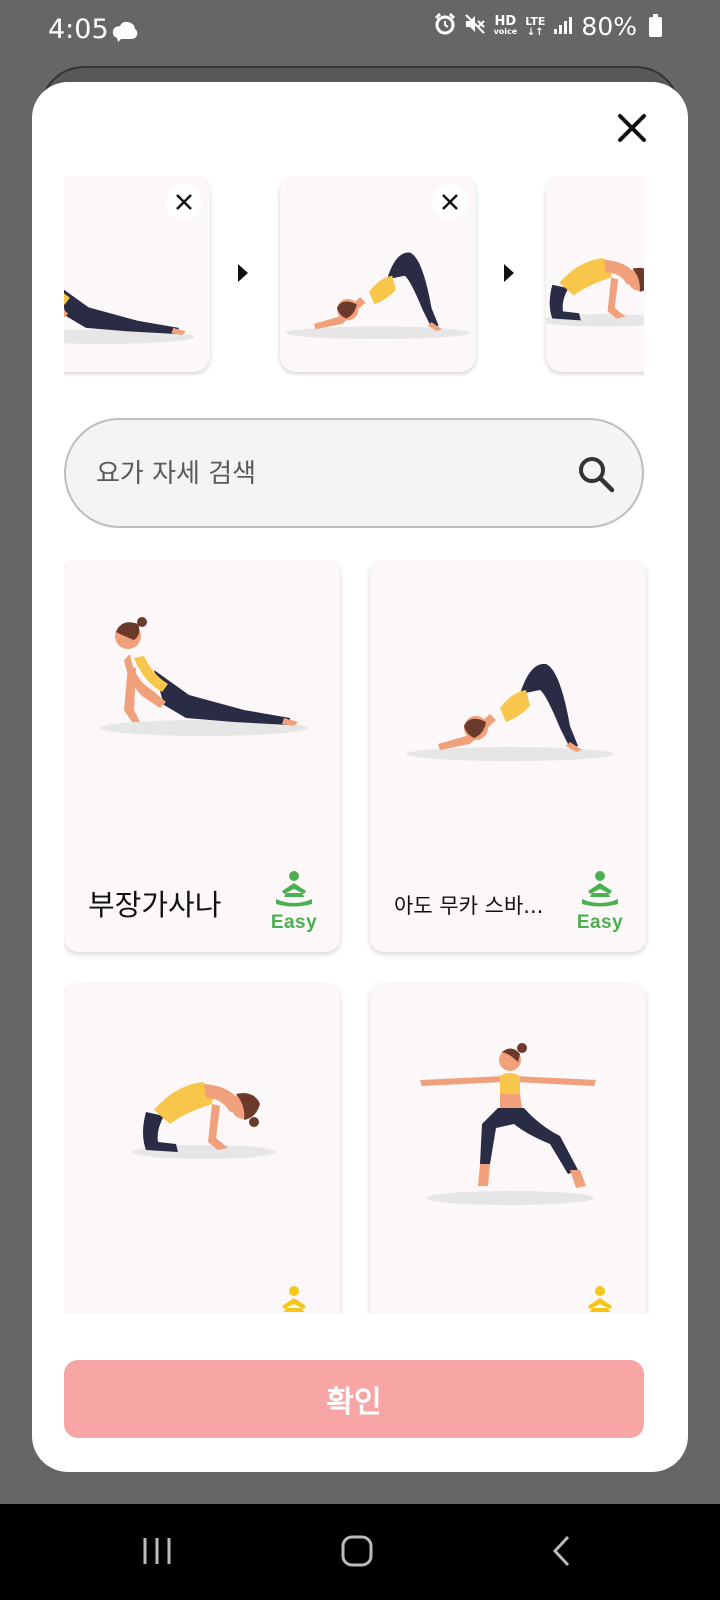 Image resolution: width=720 pixels, height=1600 pixels. Describe the element at coordinates (548, 26) in the screenshot. I see `status-icons: HD voice LTE ↓↑ 80%` at that location.